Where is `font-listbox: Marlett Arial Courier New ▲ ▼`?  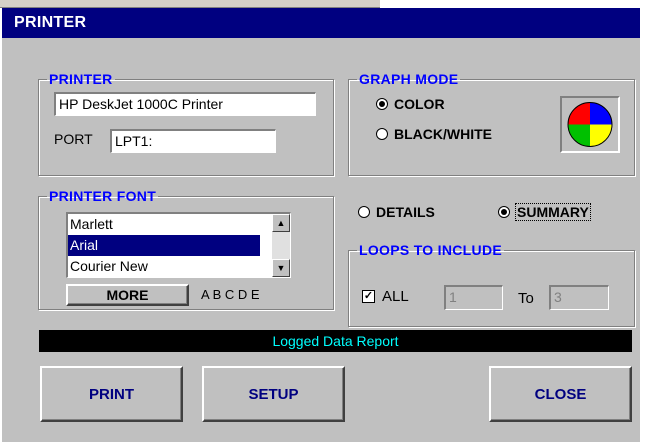
font-listbox: Marlett Arial Courier New ▲ ▼ is located at coordinates (178, 245).